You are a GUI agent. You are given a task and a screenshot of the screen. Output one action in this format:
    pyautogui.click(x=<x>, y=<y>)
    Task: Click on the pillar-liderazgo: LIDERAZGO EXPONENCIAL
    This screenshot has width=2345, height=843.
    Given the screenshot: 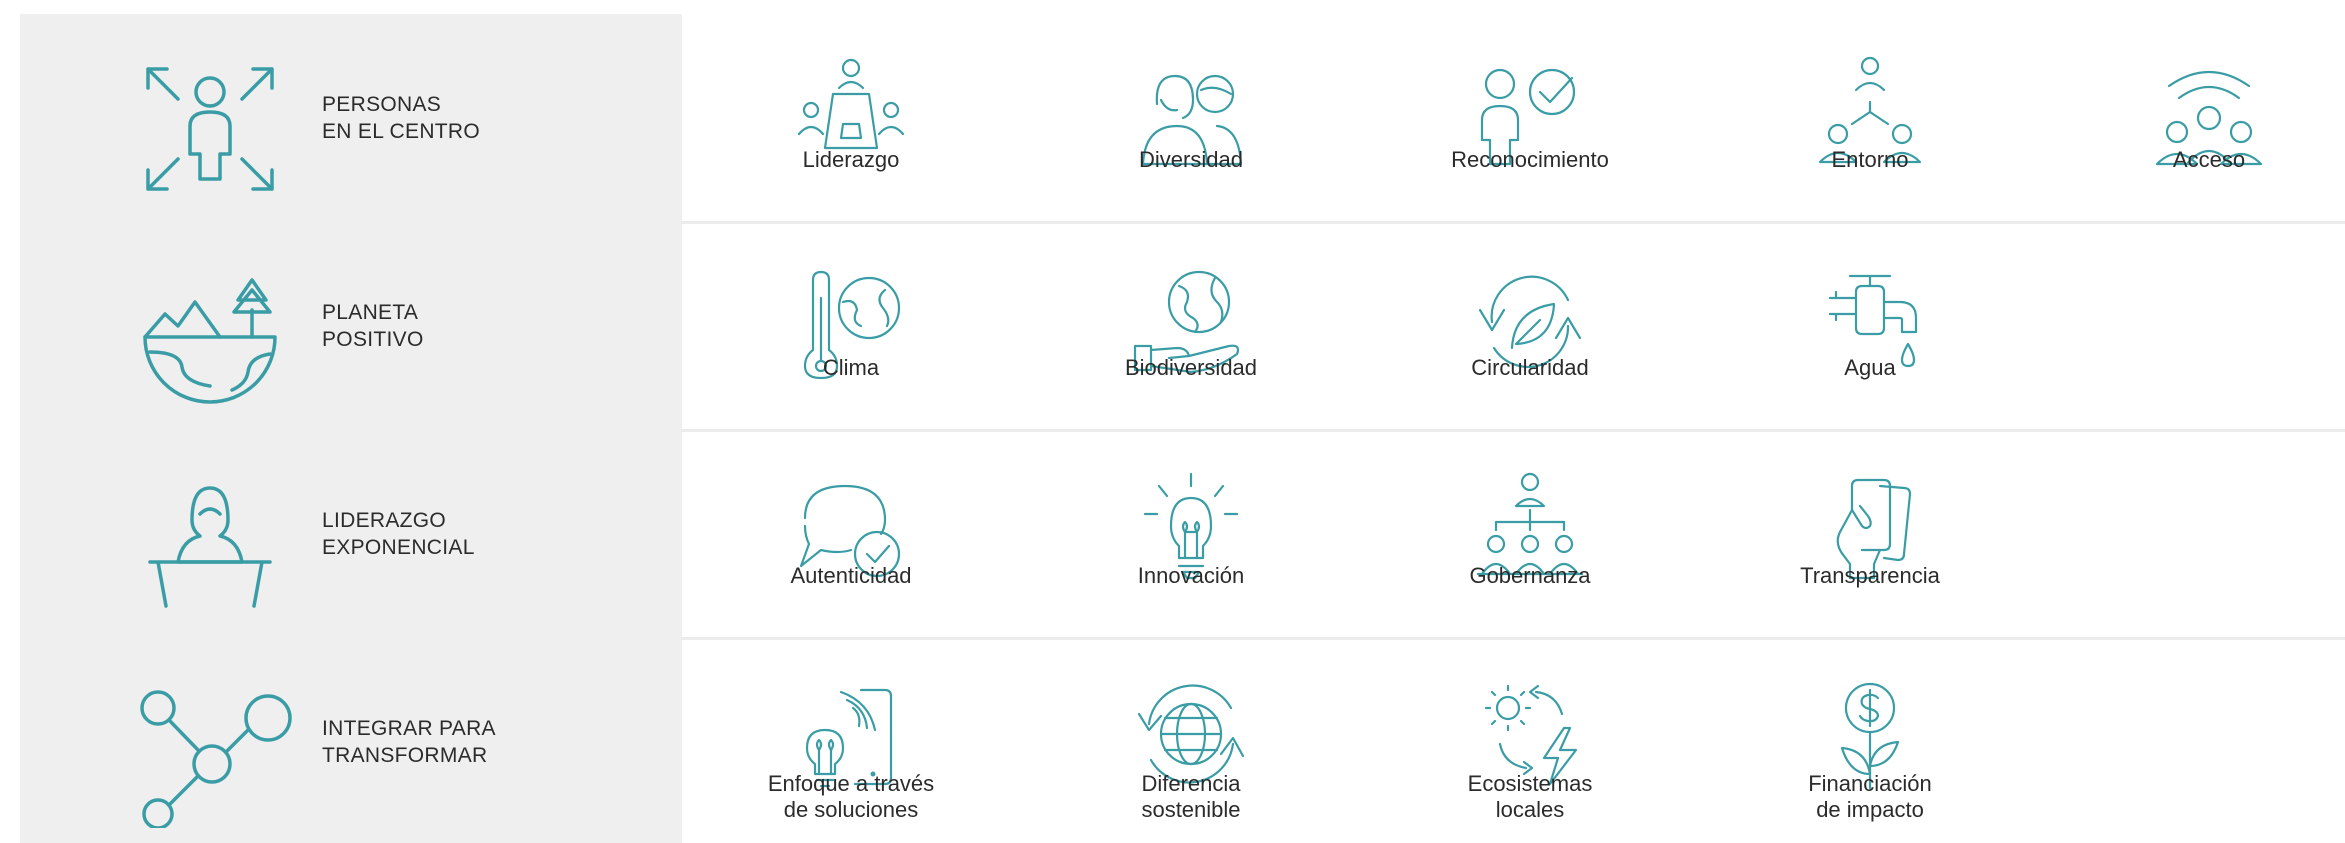 What is the action you would take?
    pyautogui.click(x=351, y=534)
    